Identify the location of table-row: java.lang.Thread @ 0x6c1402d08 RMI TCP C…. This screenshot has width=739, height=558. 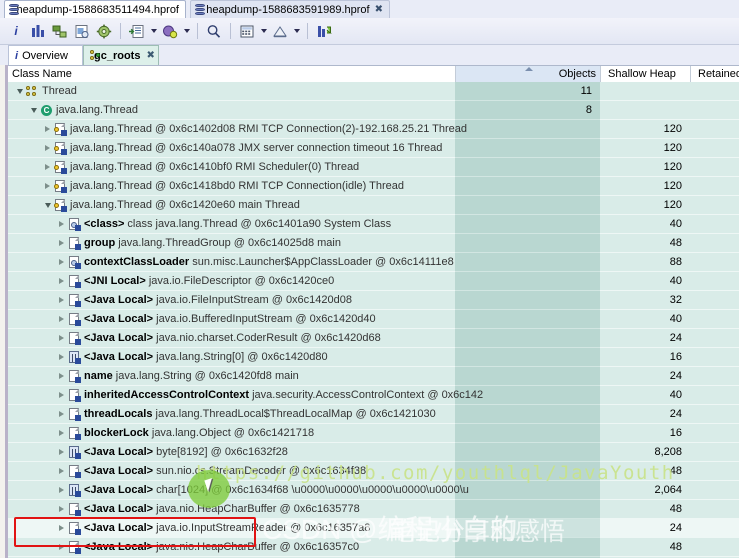
(369, 129).